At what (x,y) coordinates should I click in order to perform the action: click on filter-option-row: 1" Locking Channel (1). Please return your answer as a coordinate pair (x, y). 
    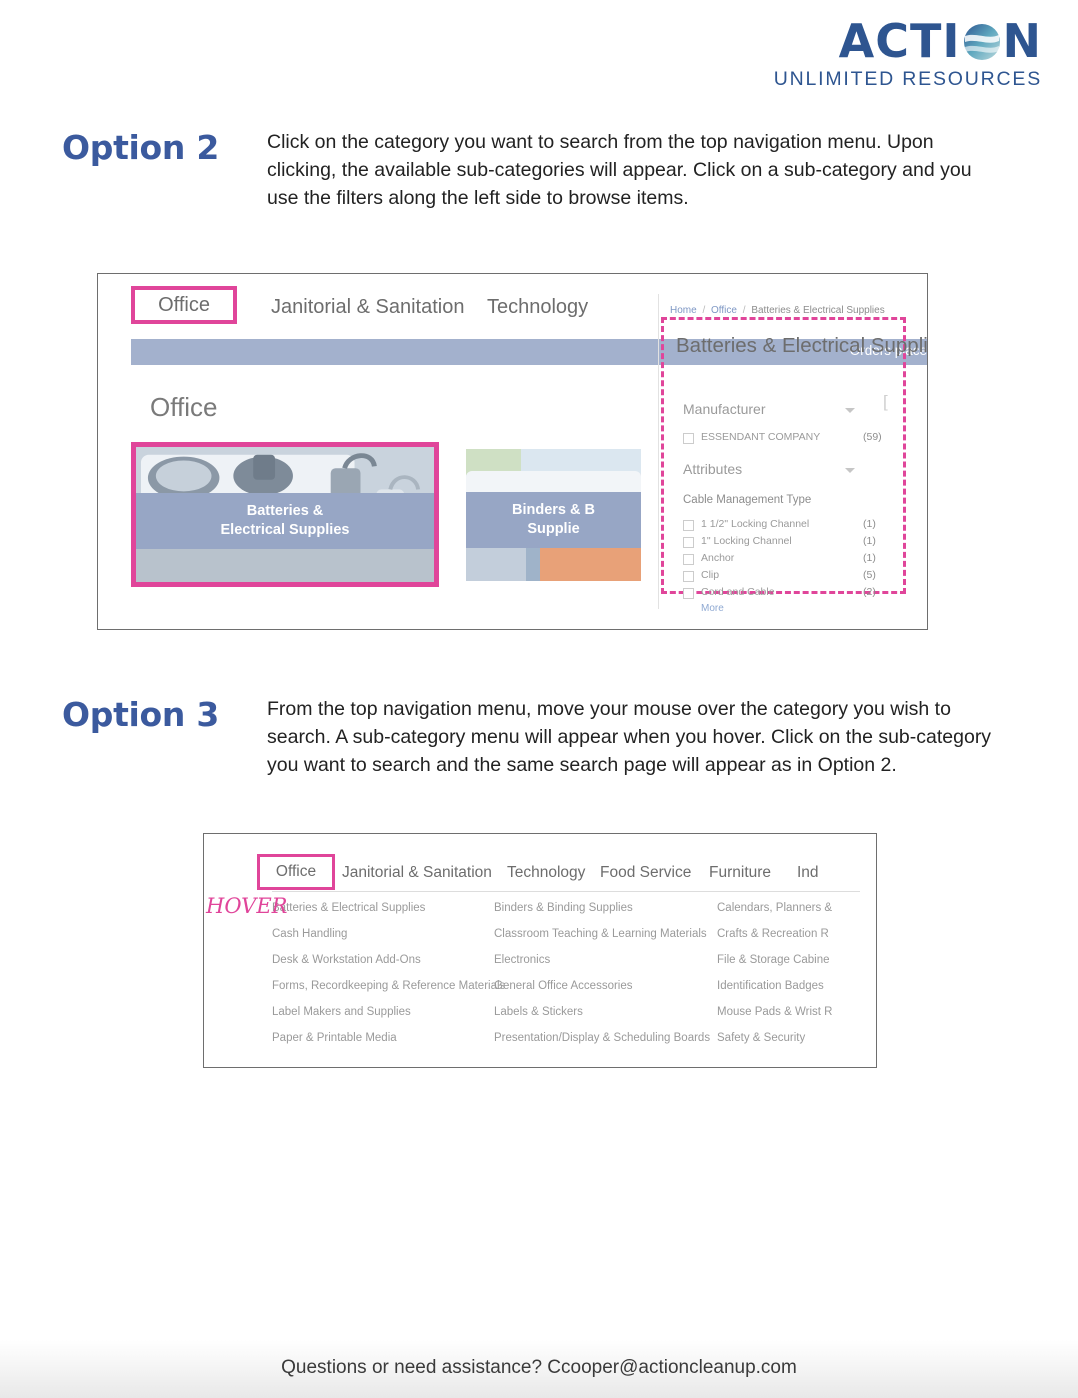
    Looking at the image, I should click on (790, 543).